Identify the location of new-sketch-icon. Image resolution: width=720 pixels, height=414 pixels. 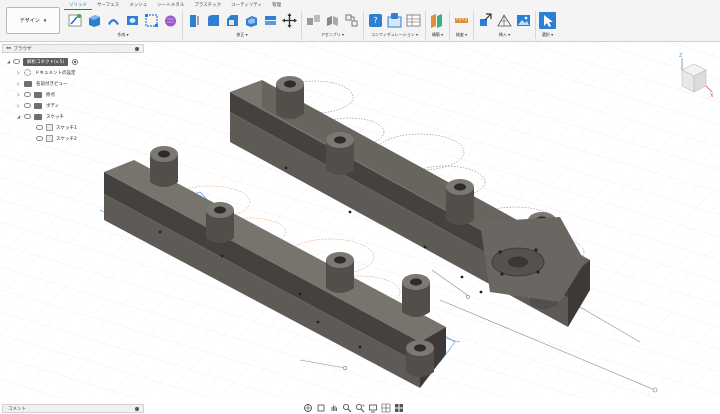
(75, 20).